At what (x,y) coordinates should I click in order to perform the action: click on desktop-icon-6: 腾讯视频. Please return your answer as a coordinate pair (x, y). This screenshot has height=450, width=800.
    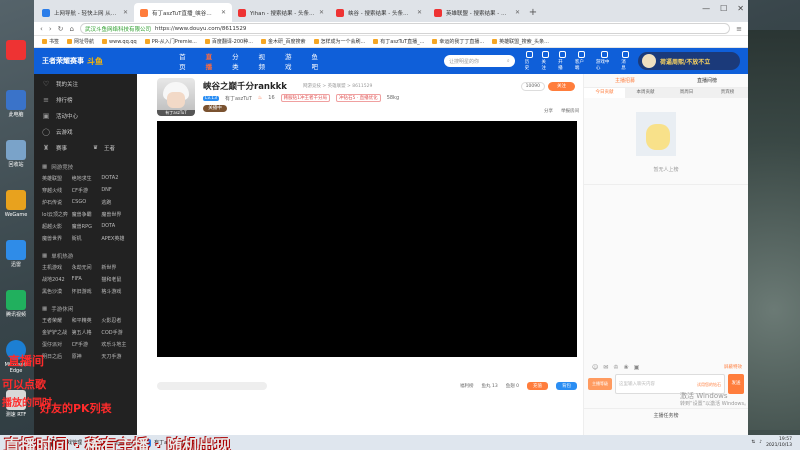
    Looking at the image, I should click on (16, 313).